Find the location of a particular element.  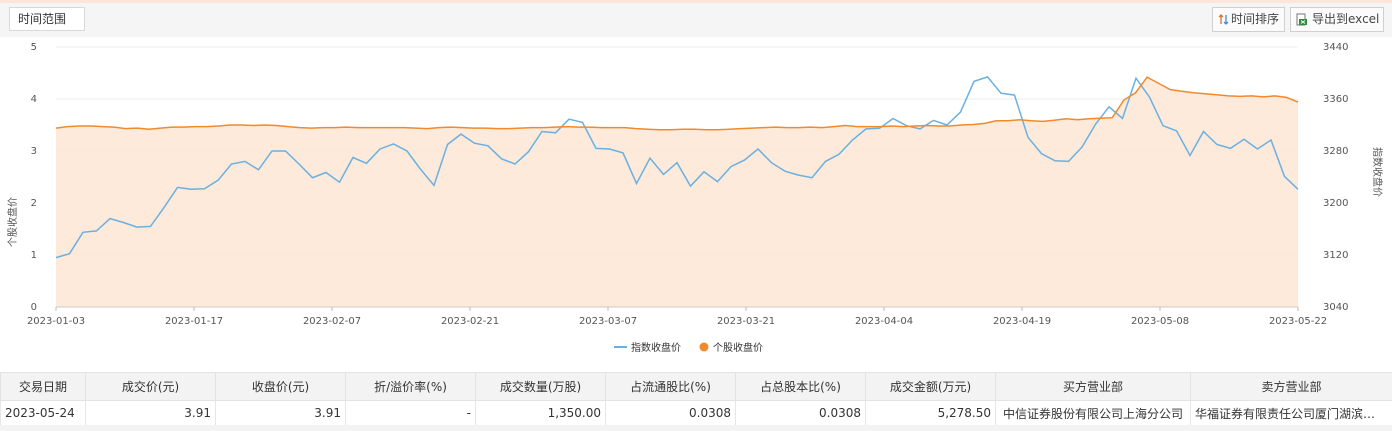

header-trade-date: 交易日期 is located at coordinates (43, 386).